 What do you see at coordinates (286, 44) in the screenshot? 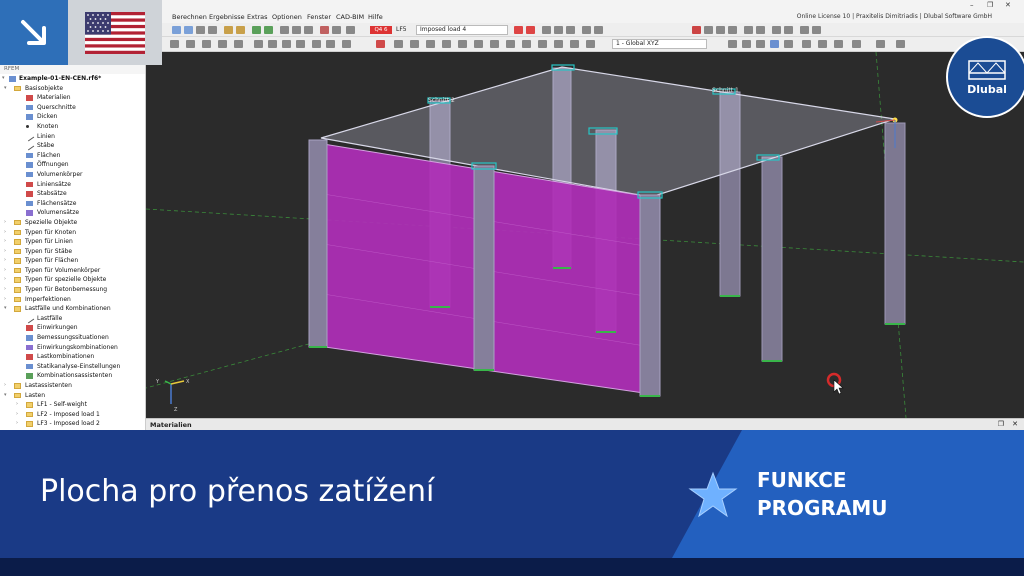
I see `ortho-icon` at bounding box center [286, 44].